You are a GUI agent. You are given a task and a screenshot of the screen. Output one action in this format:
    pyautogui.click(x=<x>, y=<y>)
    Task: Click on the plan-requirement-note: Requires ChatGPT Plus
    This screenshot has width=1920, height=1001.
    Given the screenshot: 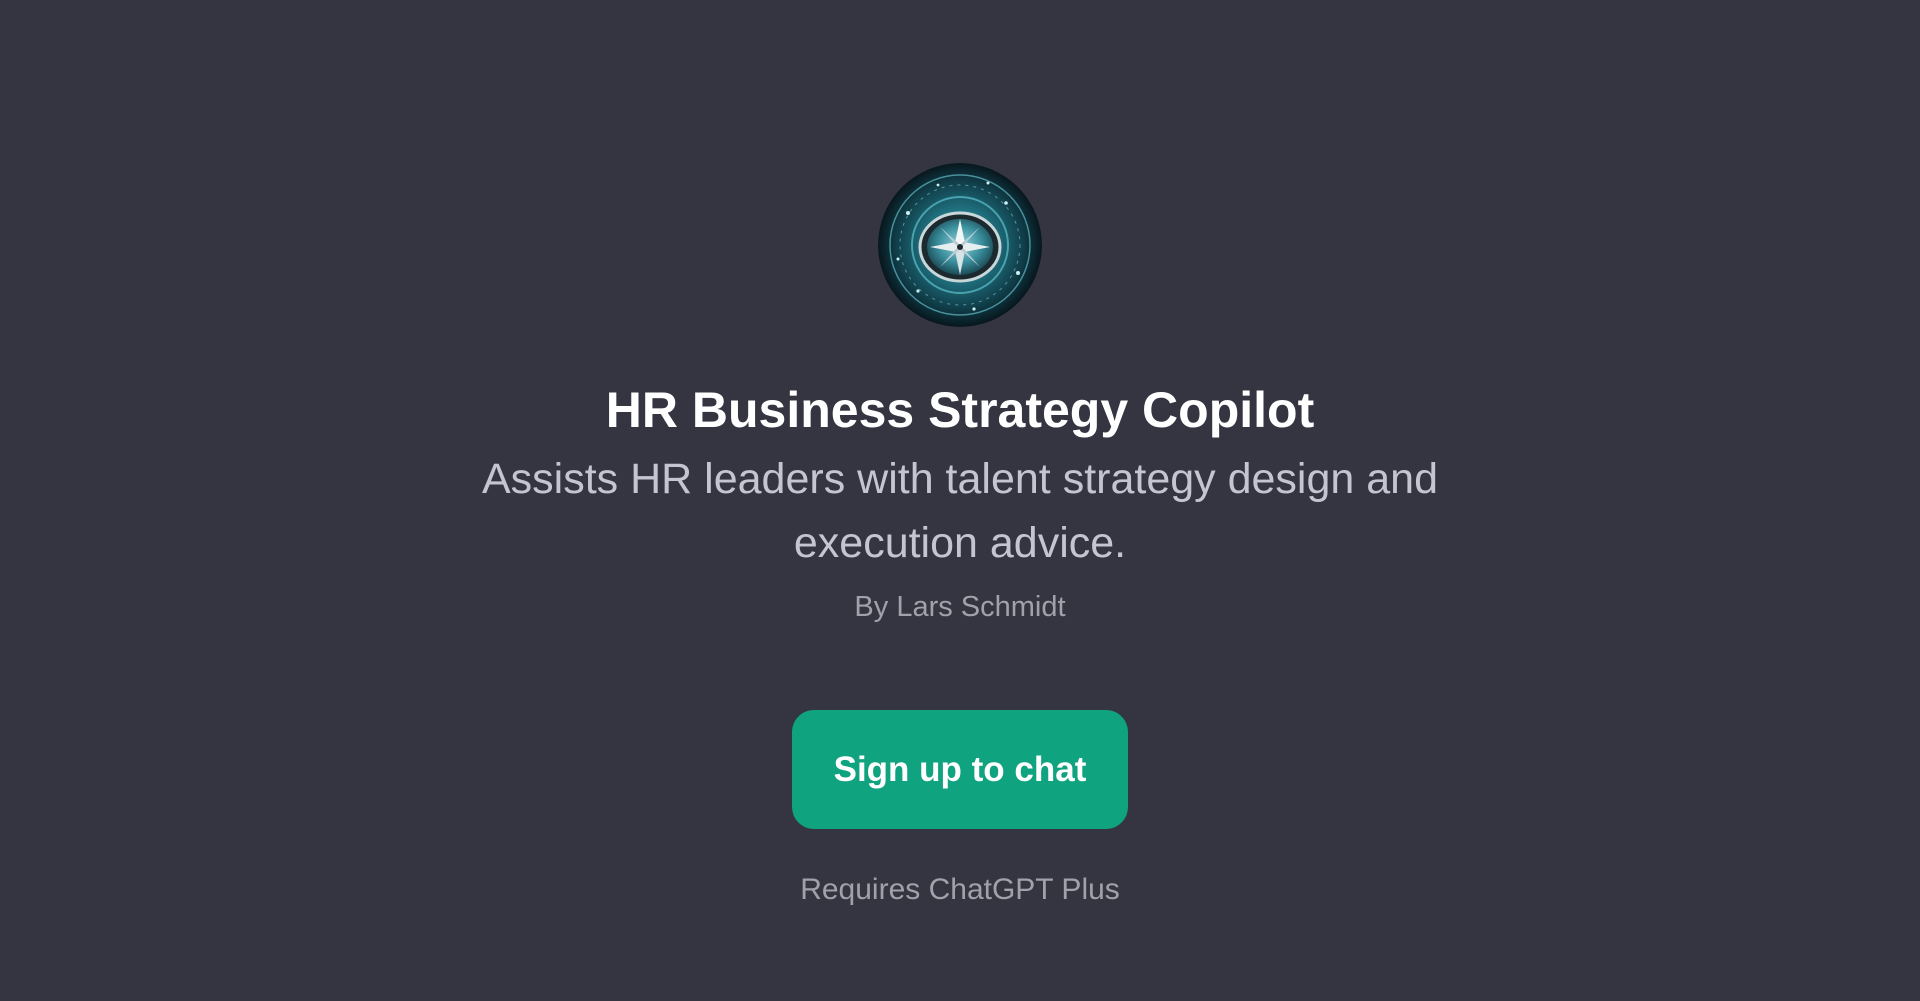 What is the action you would take?
    pyautogui.click(x=960, y=889)
    